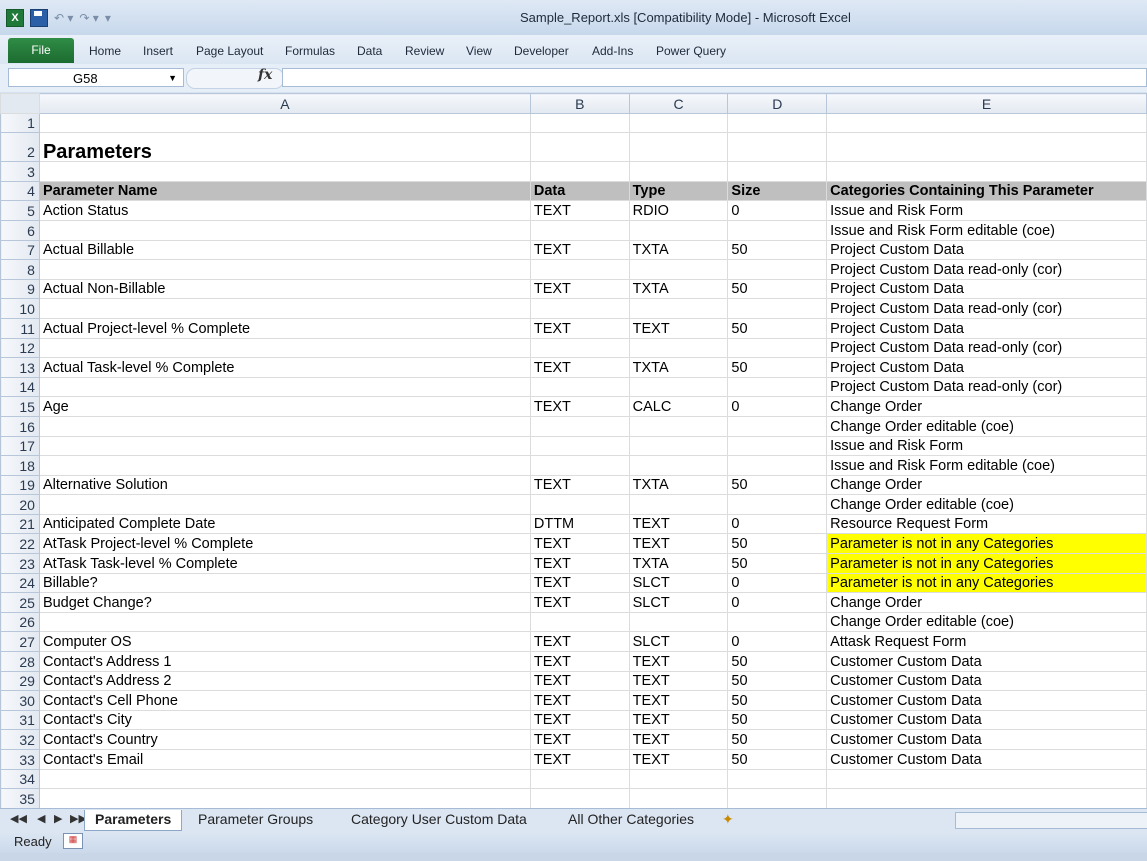 The height and width of the screenshot is (861, 1147). Describe the element at coordinates (284, 661) in the screenshot. I see `cell-a: Contact's Address 1` at that location.